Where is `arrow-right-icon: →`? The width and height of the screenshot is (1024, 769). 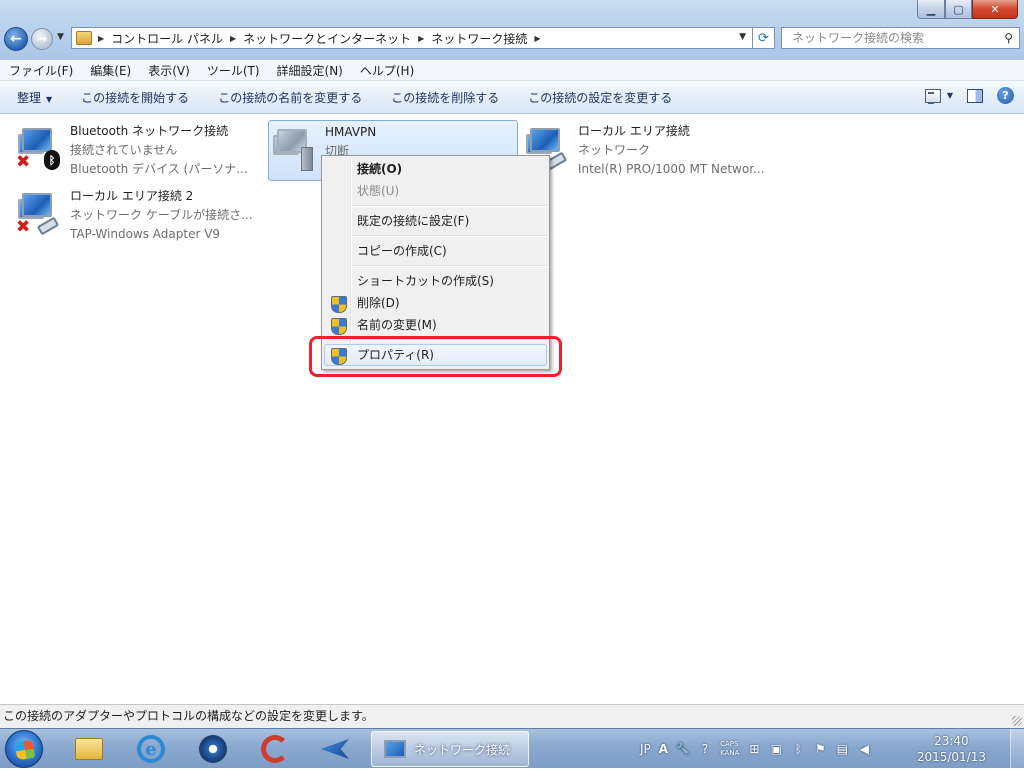
arrow-right-icon: → is located at coordinates (42, 39).